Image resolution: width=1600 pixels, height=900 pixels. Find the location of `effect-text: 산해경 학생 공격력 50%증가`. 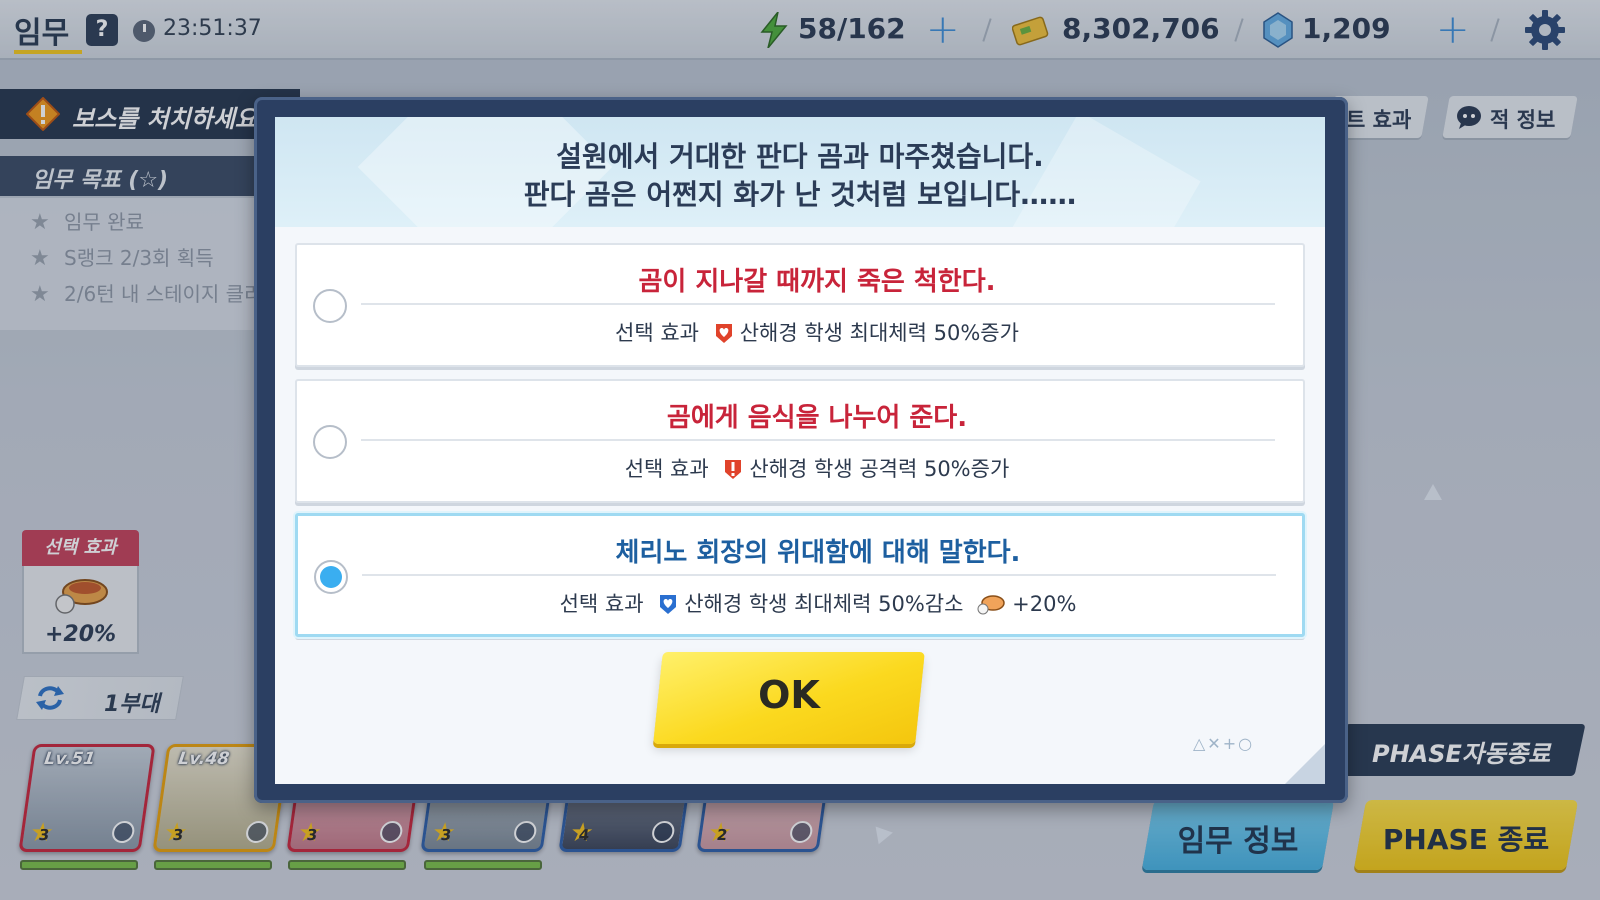

effect-text: 산해경 학생 공격력 50%증가 is located at coordinates (879, 469).